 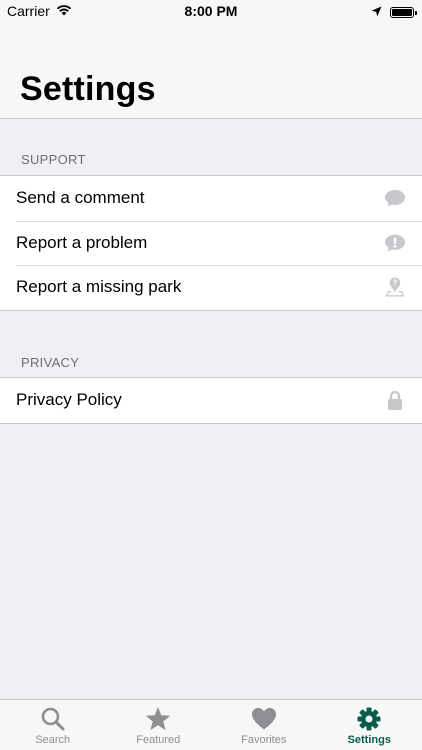 I want to click on speech-bubble-icon, so click(x=395, y=198).